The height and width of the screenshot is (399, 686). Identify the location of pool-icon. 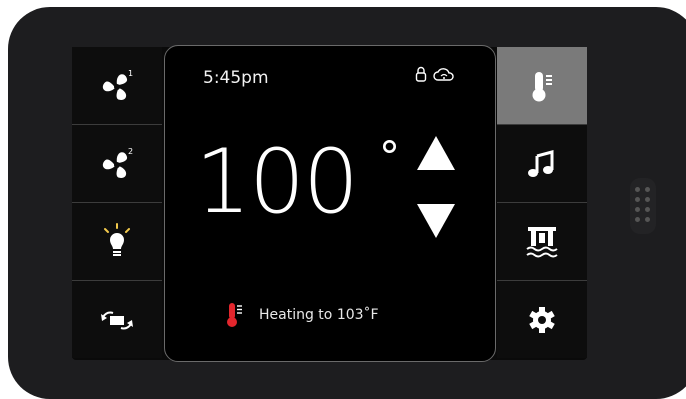
(542, 241).